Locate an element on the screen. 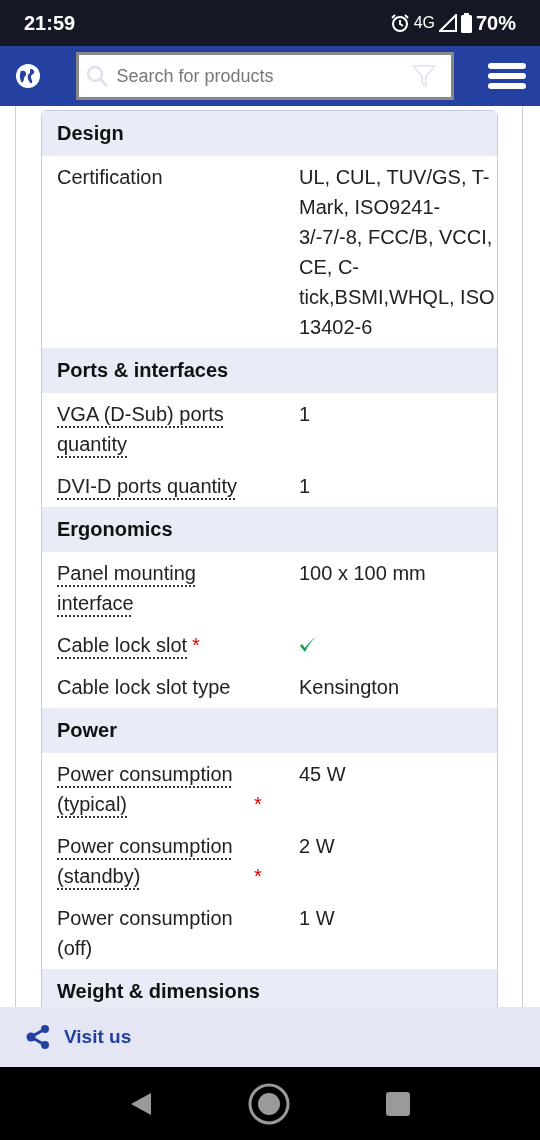 Image resolution: width=540 pixels, height=1140 pixels. recents-icon is located at coordinates (398, 1103).